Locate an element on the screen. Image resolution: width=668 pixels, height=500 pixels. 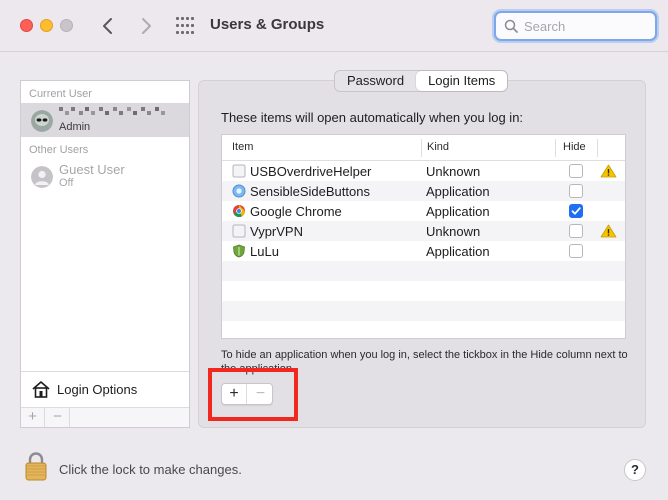
login-options-button: Login Options is located at coordinates (105, 389).